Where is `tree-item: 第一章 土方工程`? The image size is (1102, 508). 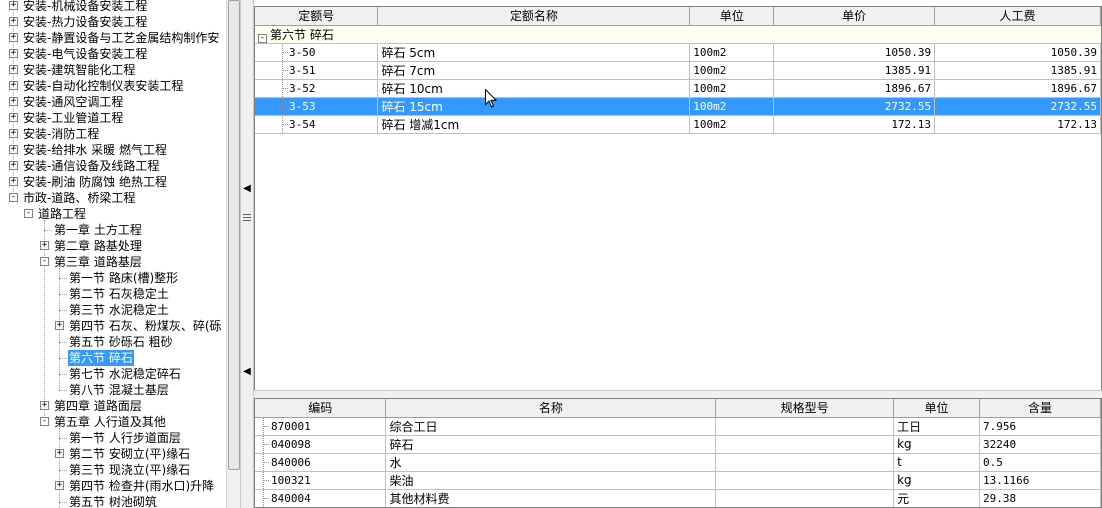 tree-item: 第一章 土方工程 is located at coordinates (113, 230).